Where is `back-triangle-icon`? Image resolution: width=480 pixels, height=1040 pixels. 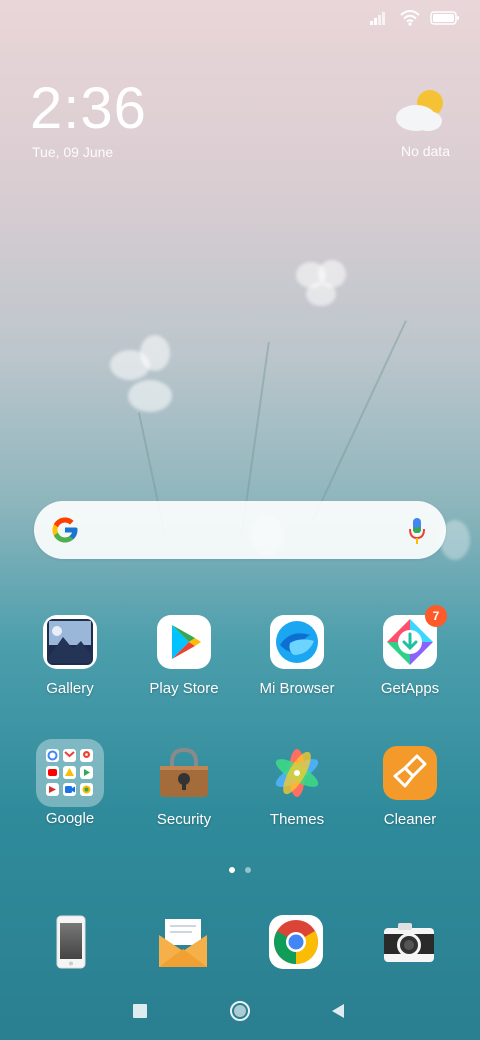
back-triangle-icon is located at coordinates (338, 1011).